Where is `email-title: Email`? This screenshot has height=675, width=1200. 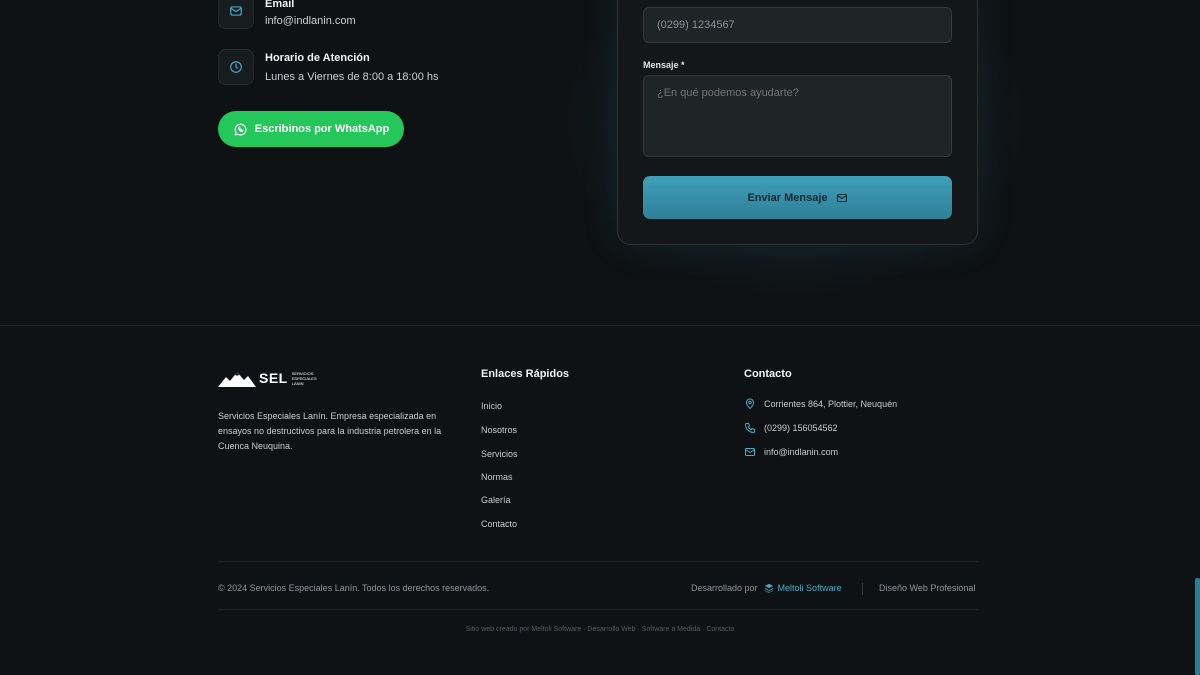
email-title: Email is located at coordinates (280, 5).